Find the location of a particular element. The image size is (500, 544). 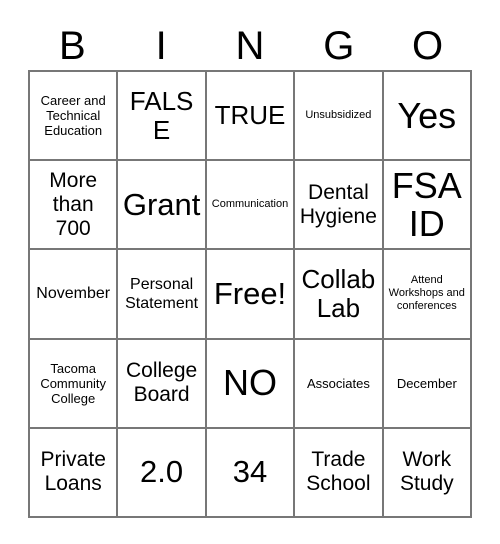

bingo-cell-b2: More than 700 is located at coordinates (74, 206).